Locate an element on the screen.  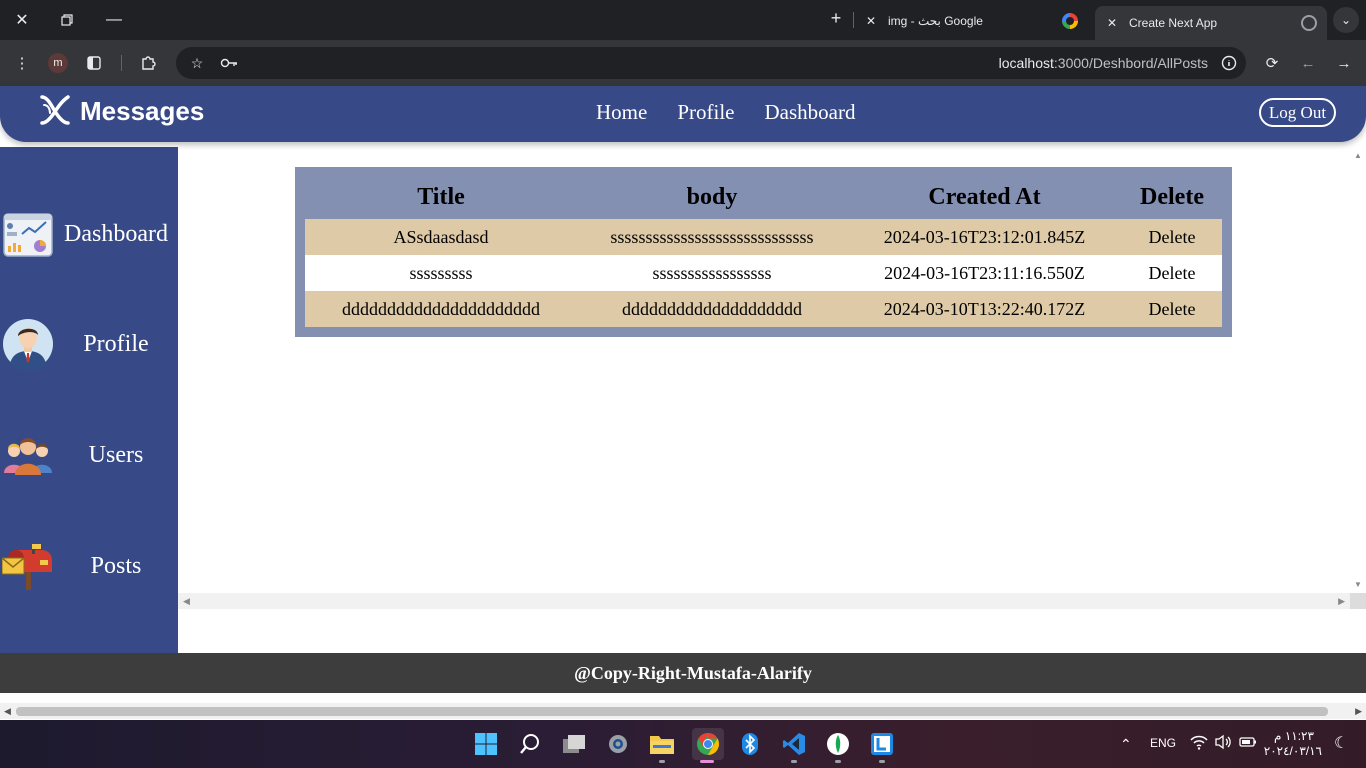
sidebar-item-users: Users is located at coordinates (89, 455).